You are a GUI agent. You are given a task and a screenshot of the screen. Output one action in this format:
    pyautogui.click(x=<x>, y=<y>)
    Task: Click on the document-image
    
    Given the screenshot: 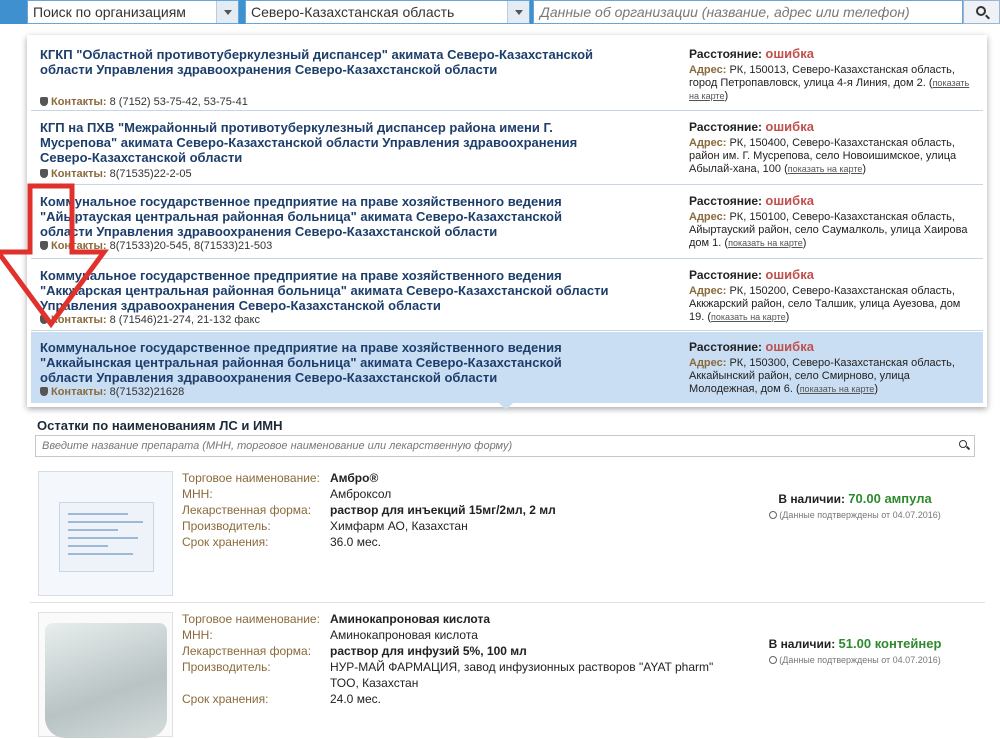 What is the action you would take?
    pyautogui.click(x=106, y=537)
    